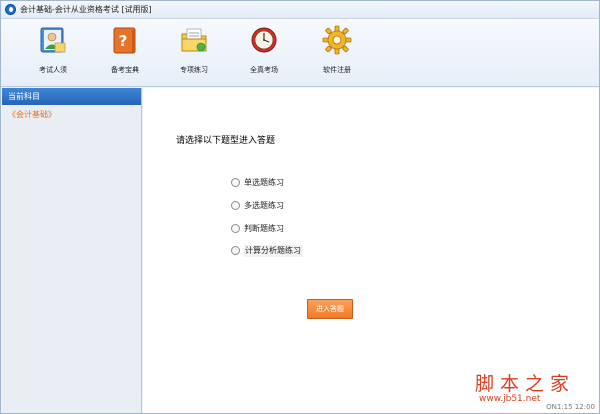 The width and height of the screenshot is (600, 414). Describe the element at coordinates (510, 399) in the screenshot. I see `watermark-url: www.jb51.net` at that location.